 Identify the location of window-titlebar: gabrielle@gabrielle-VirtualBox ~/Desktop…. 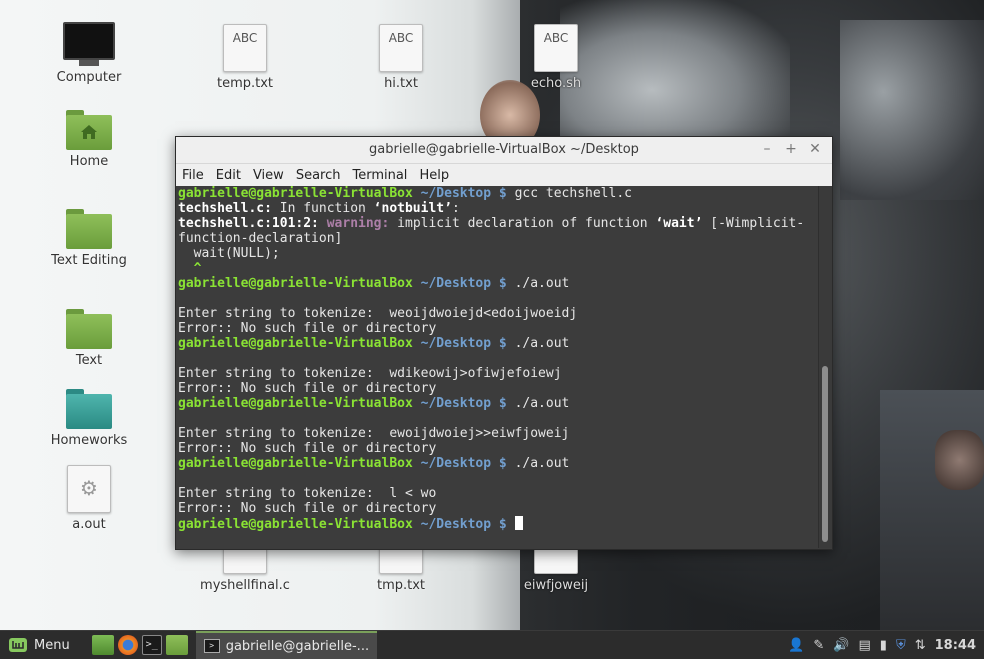
(504, 150).